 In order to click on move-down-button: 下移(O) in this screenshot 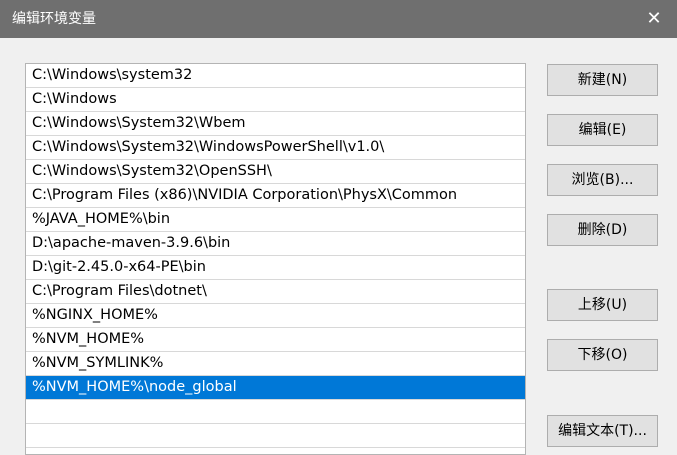, I will do `click(602, 355)`.